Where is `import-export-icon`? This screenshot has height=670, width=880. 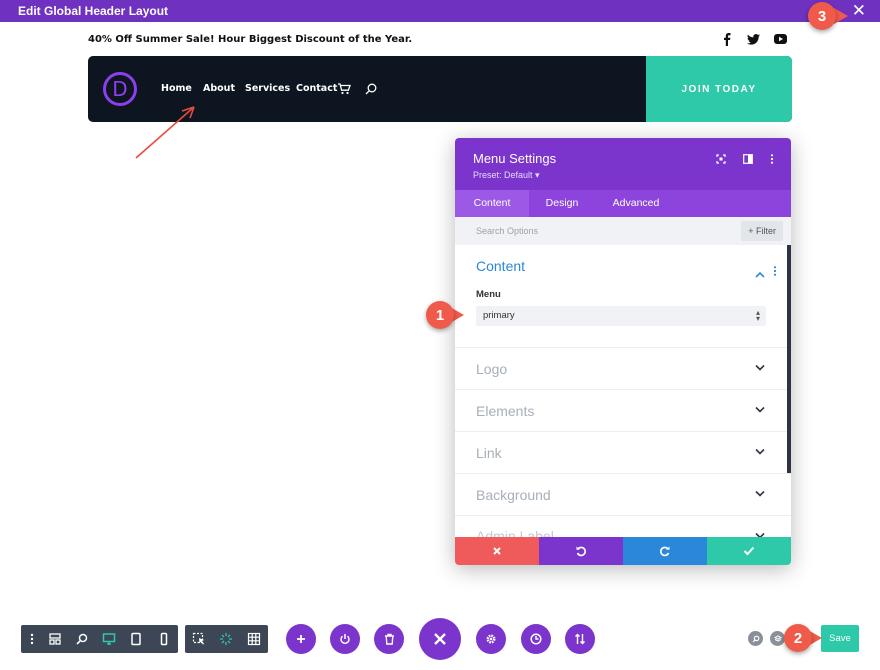 import-export-icon is located at coordinates (580, 639).